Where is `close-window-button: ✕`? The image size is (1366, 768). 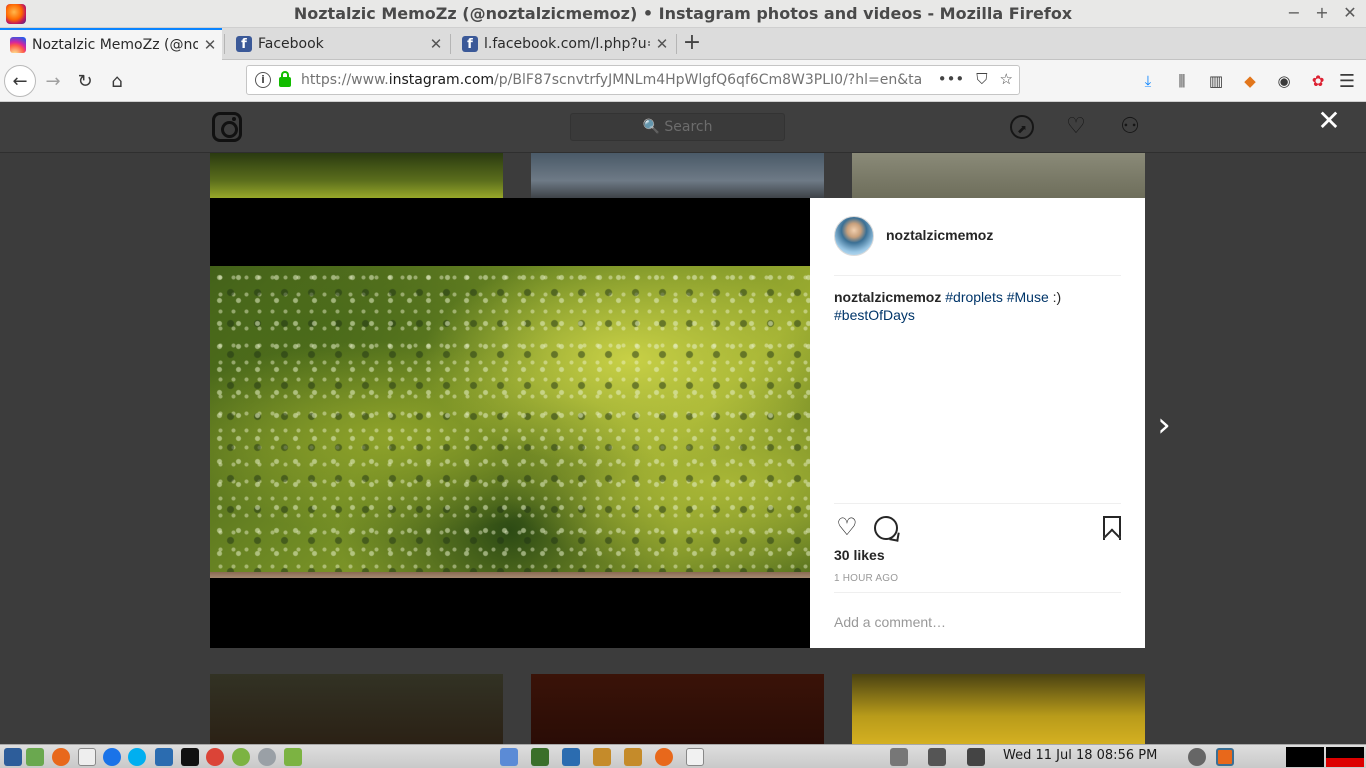
close-window-button: ✕ is located at coordinates (1350, 12).